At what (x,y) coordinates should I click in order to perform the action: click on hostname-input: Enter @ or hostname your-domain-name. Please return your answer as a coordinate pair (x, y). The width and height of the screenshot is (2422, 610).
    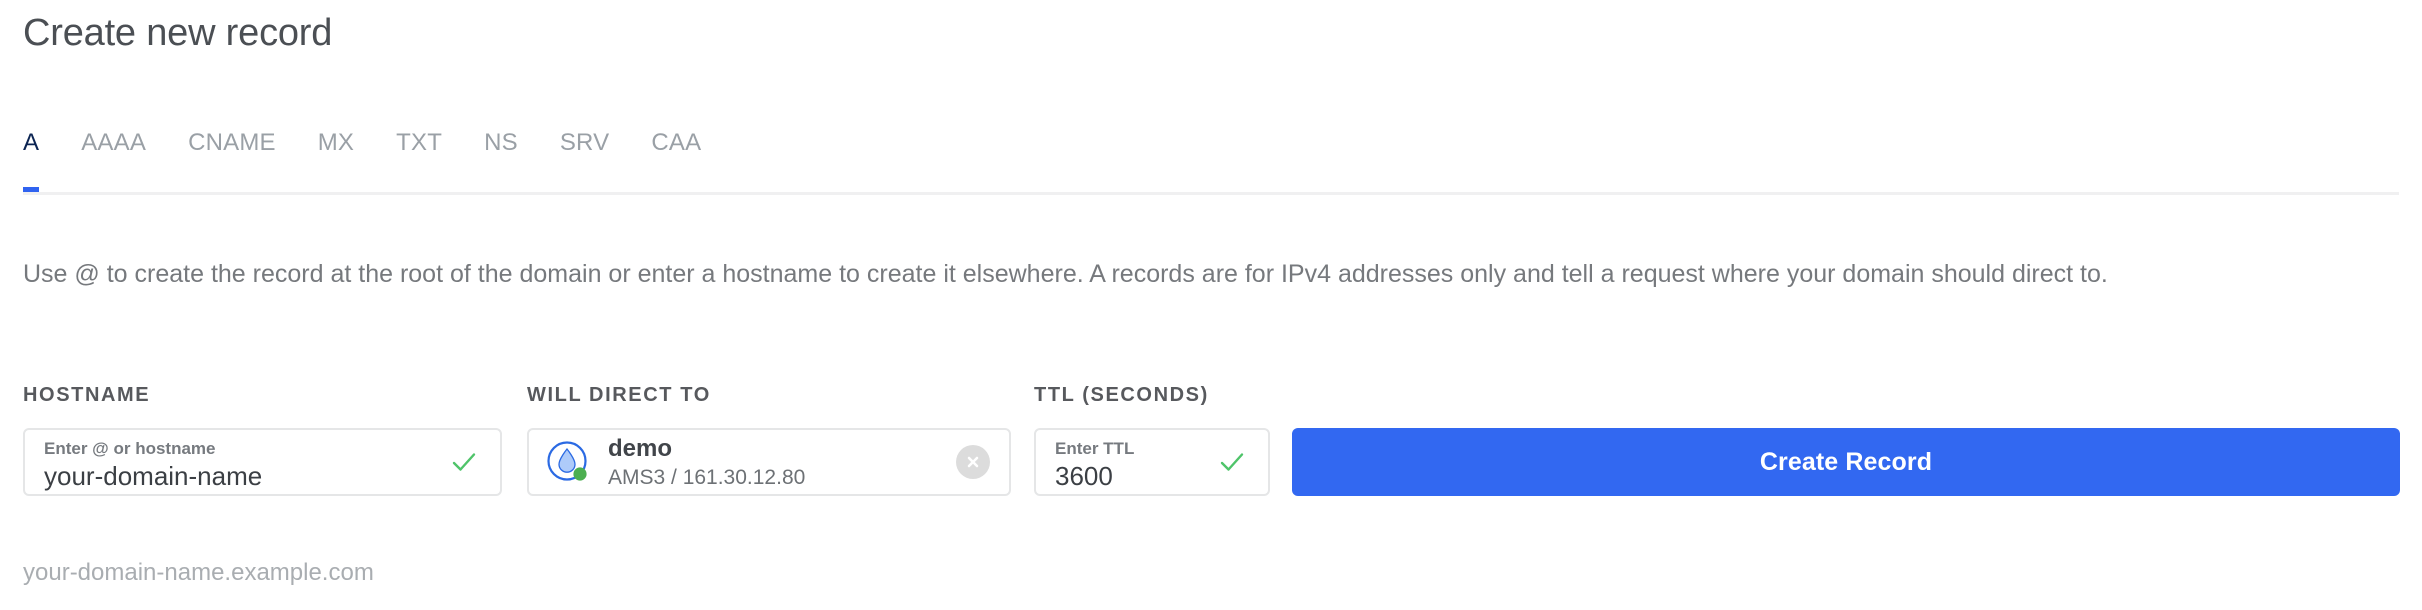
    Looking at the image, I should click on (262, 462).